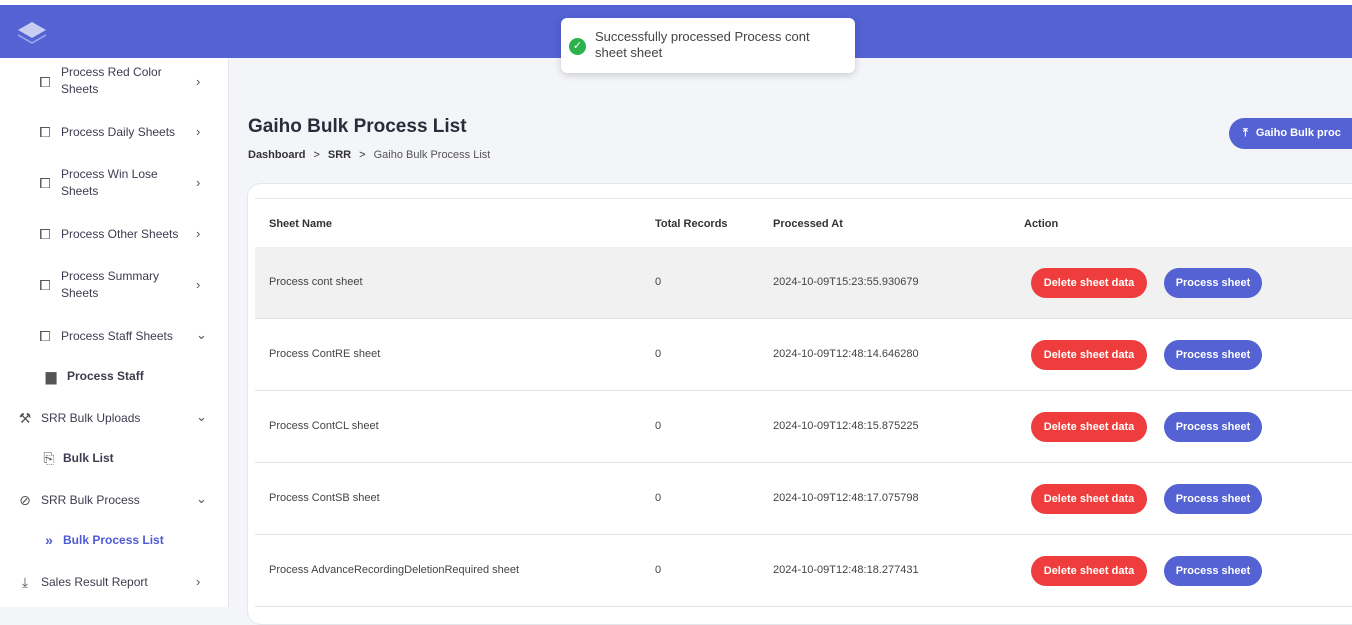  I want to click on sidebar-item-label: Process Summary Sheets, so click(110, 284).